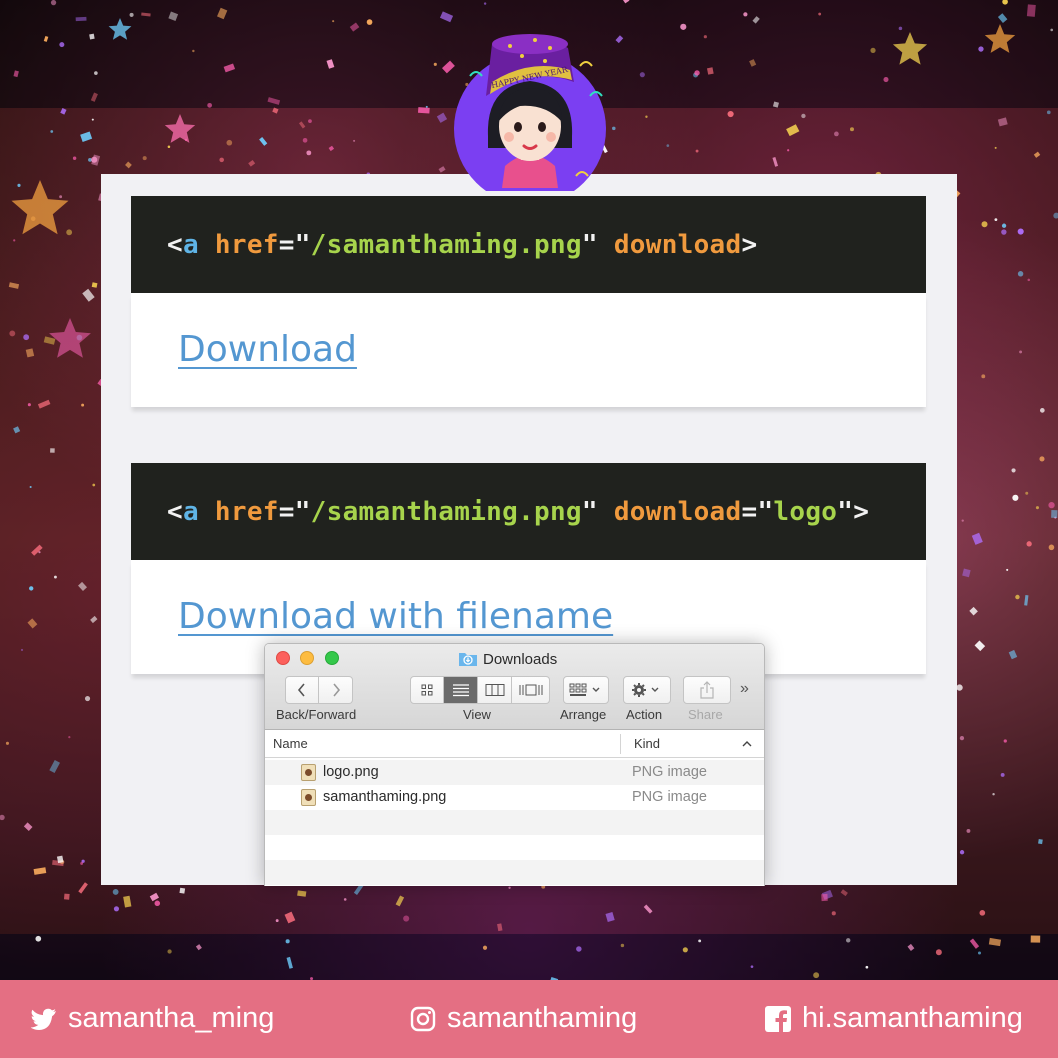 Image resolution: width=1058 pixels, height=1058 pixels. What do you see at coordinates (446, 511) in the screenshot?
I see `code-token: /samanthaming.png` at bounding box center [446, 511].